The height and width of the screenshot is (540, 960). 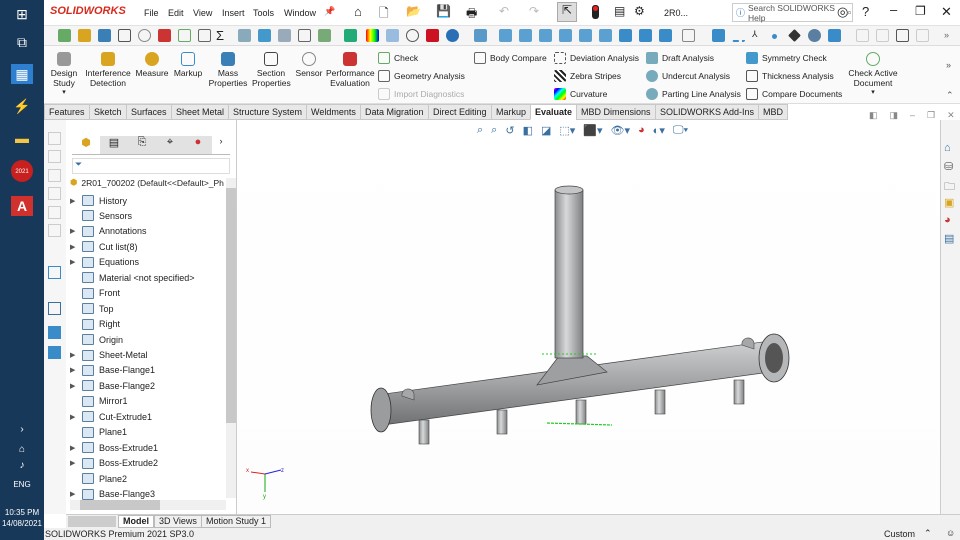 I want to click on dimxpert-tab-icon: ⌖, so click(x=170, y=145).